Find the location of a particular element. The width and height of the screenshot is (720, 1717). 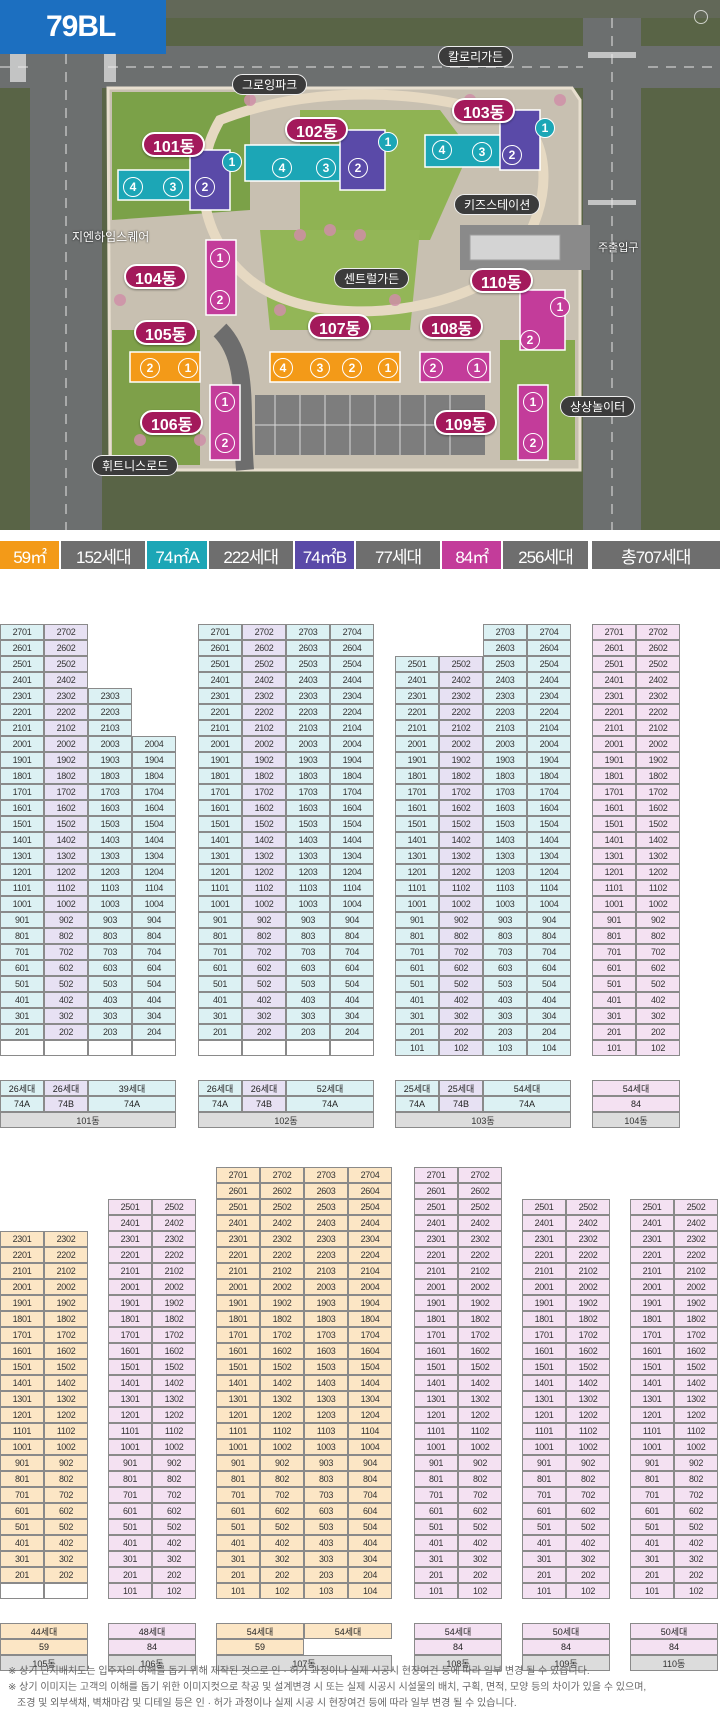

unit-cell: 2102 is located at coordinates (696, 1271).